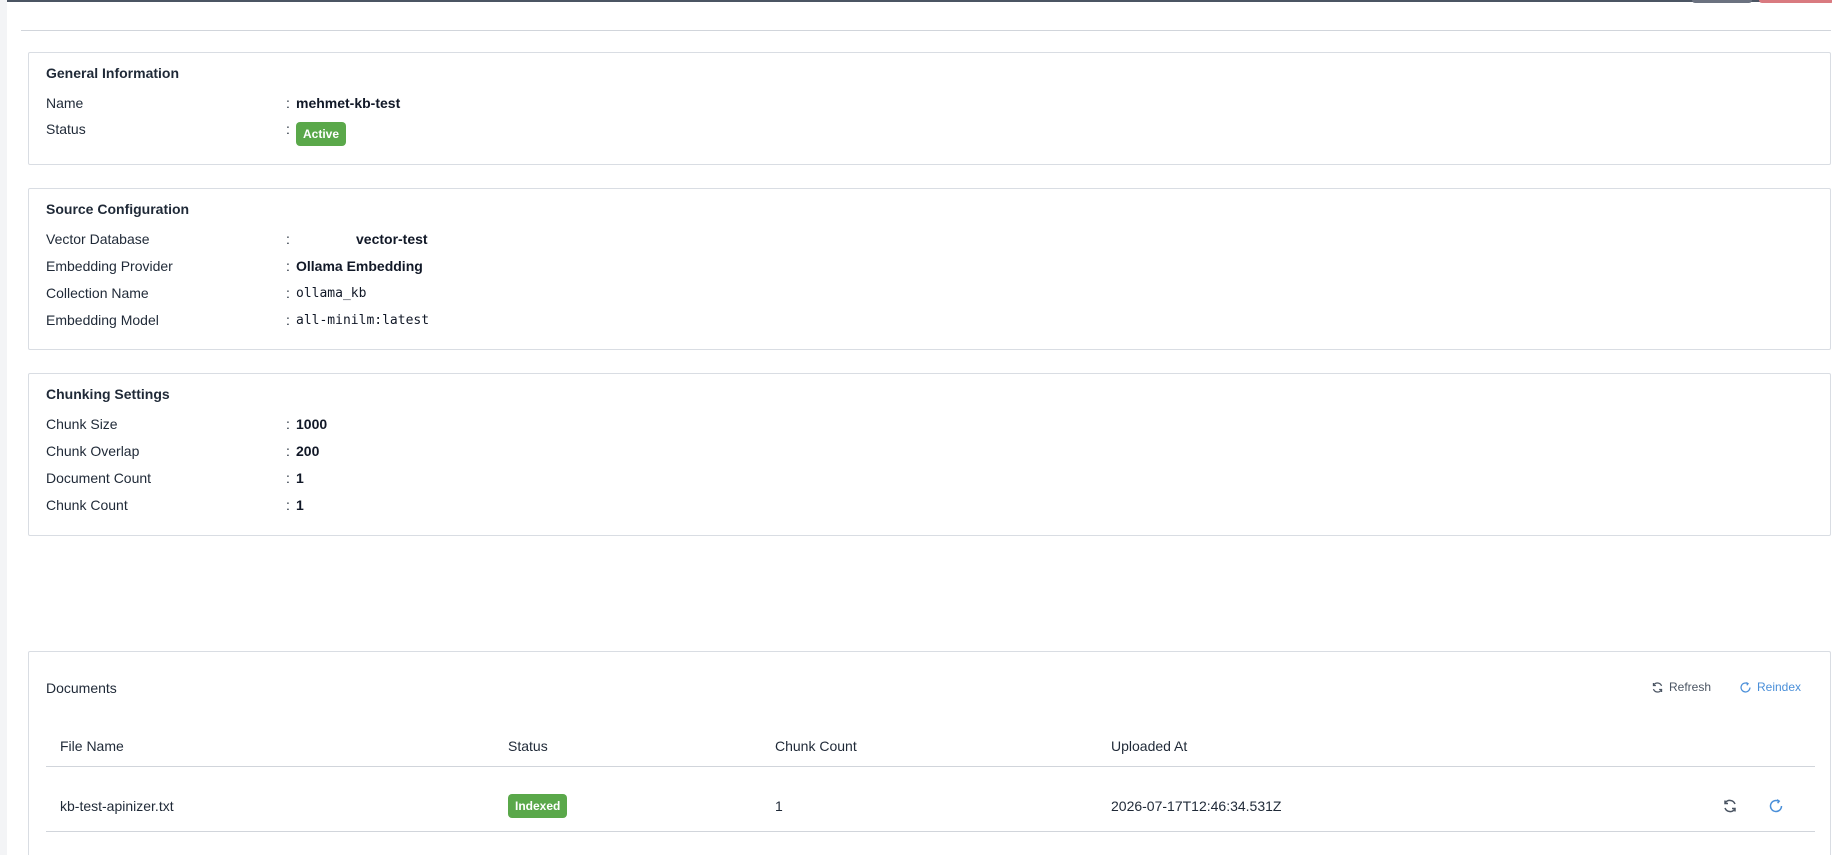 Image resolution: width=1832 pixels, height=855 pixels. I want to click on column-header-chunk-count: Chunk Count, so click(816, 746).